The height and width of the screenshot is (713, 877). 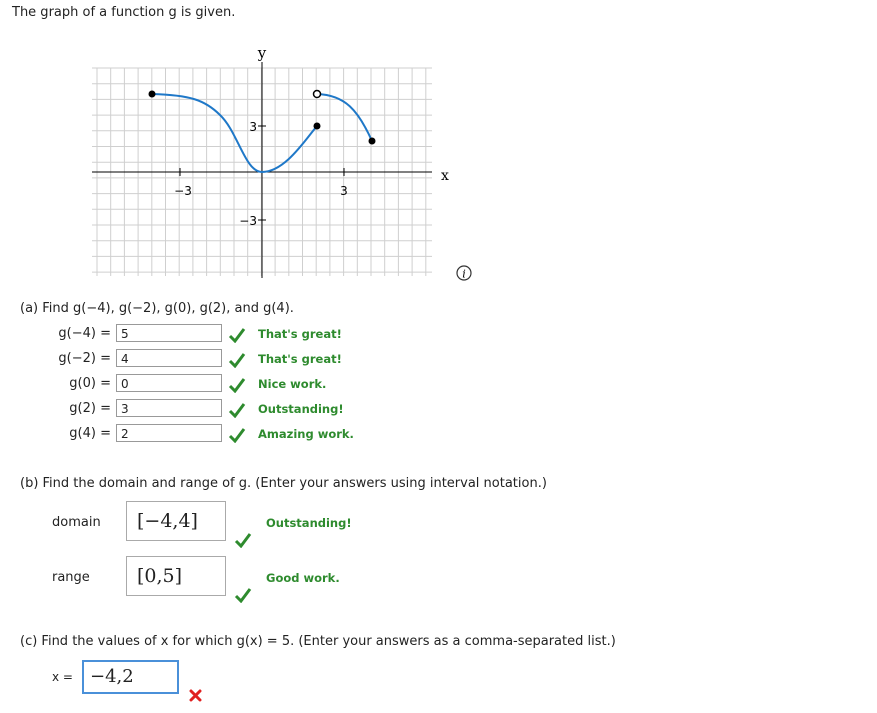 I want to click on closed-point-left, so click(x=152, y=94).